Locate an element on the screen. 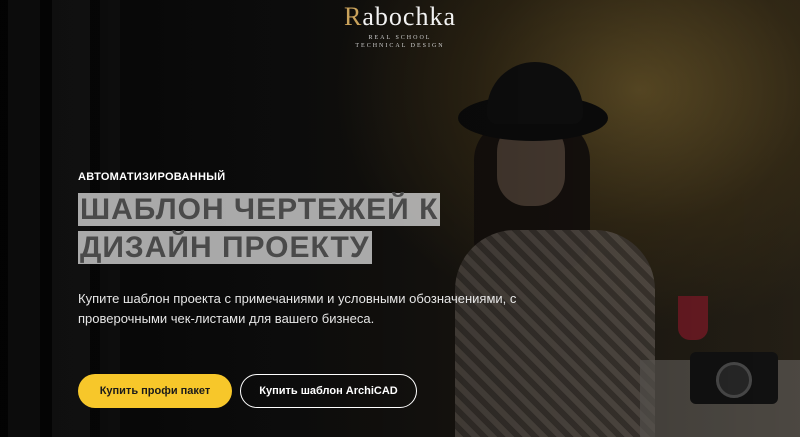 The height and width of the screenshot is (437, 800). logo-initial: R is located at coordinates (353, 16).